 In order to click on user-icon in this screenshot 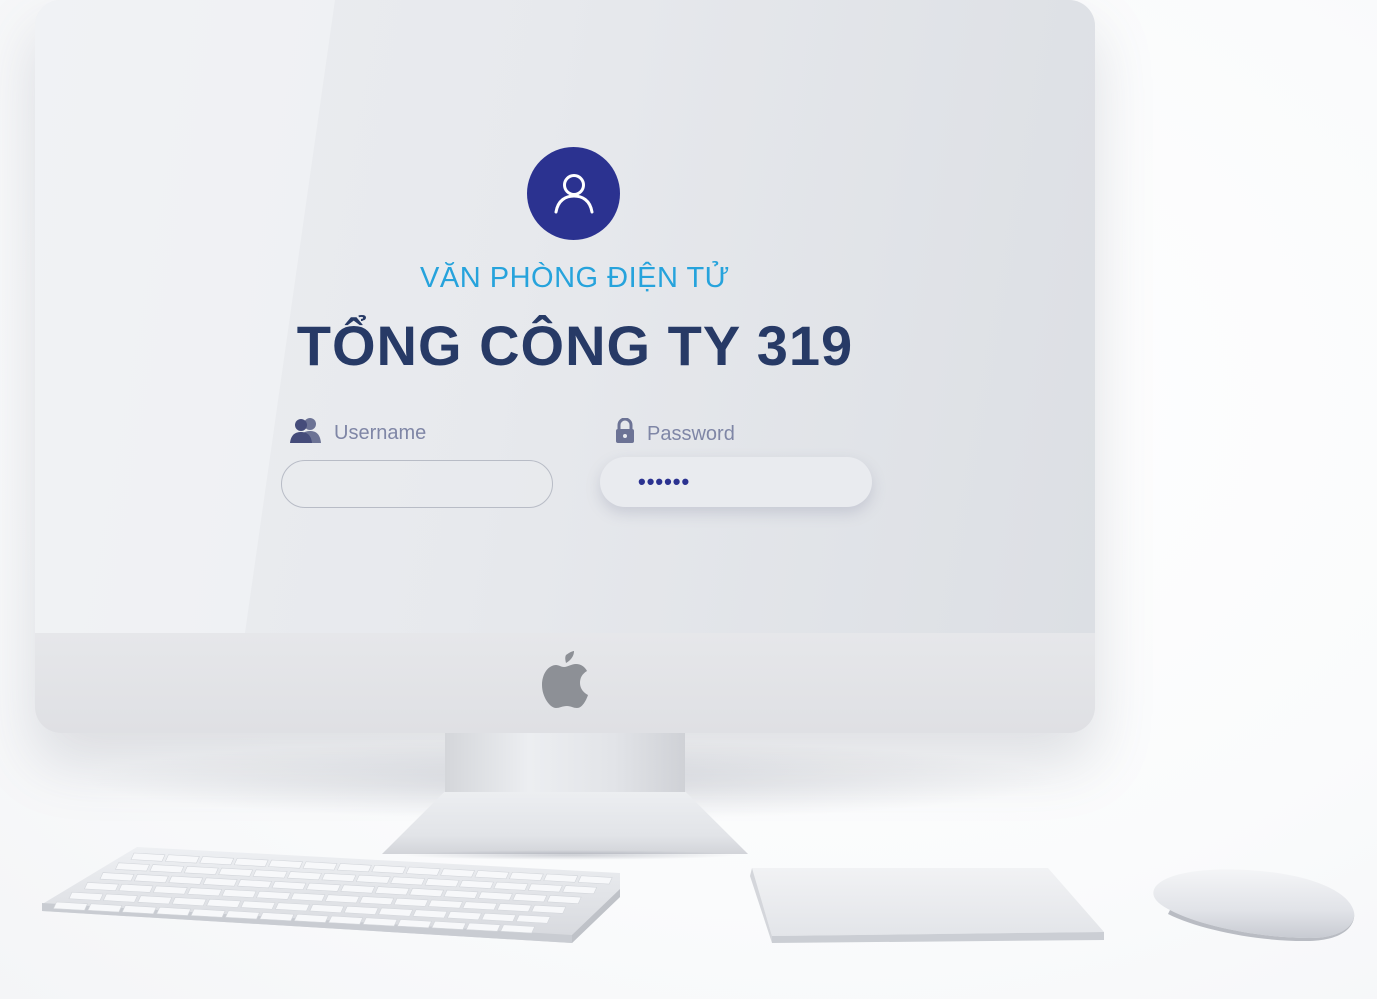, I will do `click(573, 193)`.